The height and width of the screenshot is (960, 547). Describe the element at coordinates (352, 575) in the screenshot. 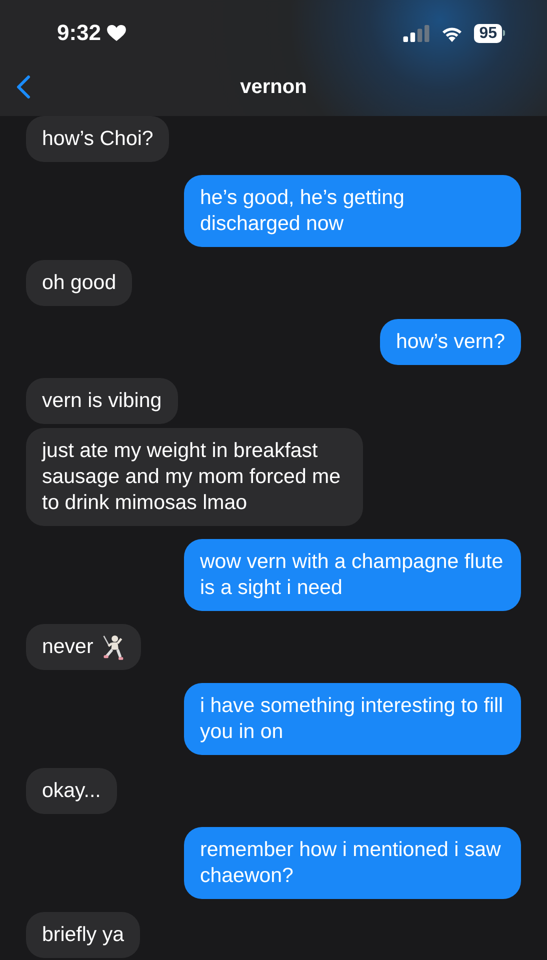

I see `message-bubble: wow vern with a champagne flute is a sight i need` at that location.